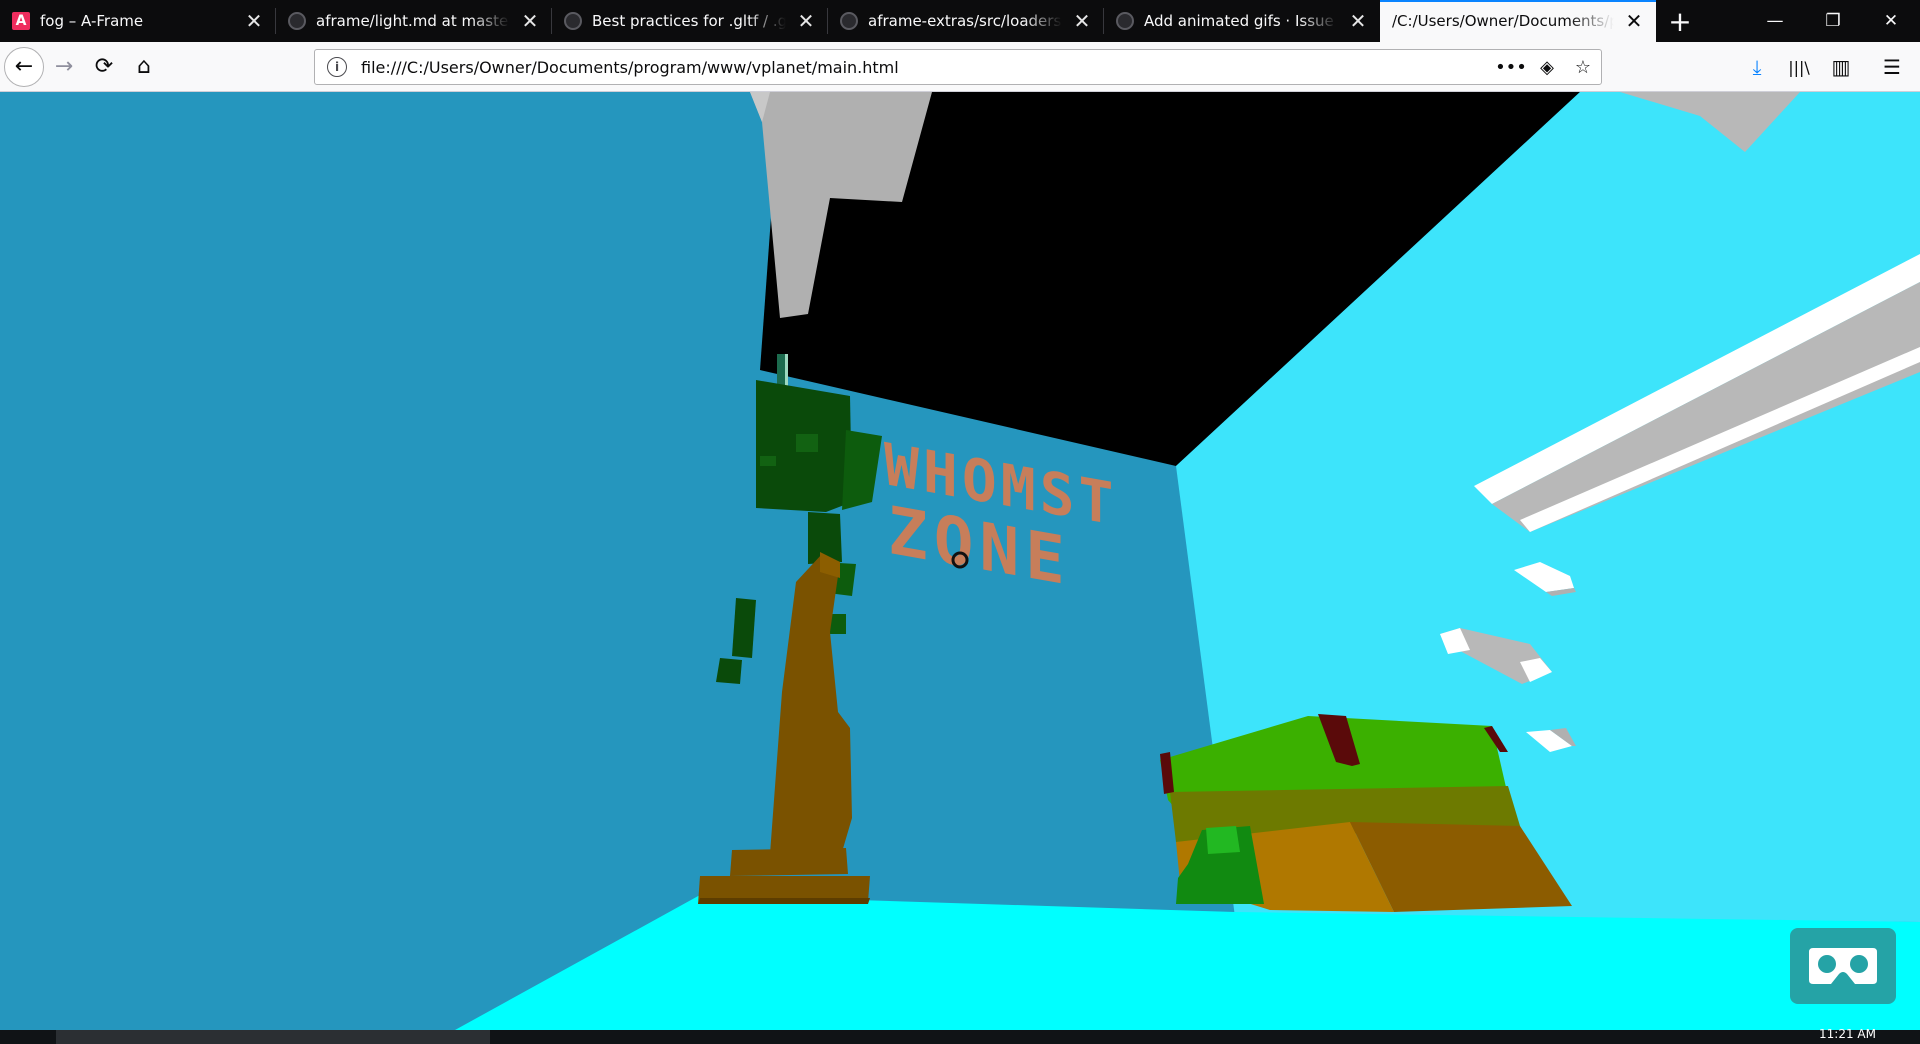 The image size is (1920, 1044). I want to click on home-button: ⌂, so click(144, 67).